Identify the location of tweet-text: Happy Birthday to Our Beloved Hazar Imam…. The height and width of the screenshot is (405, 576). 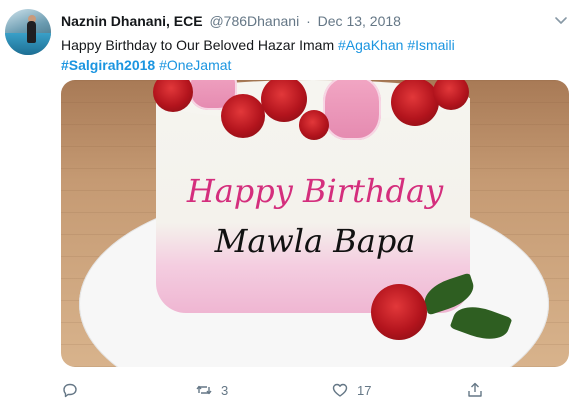
(311, 55).